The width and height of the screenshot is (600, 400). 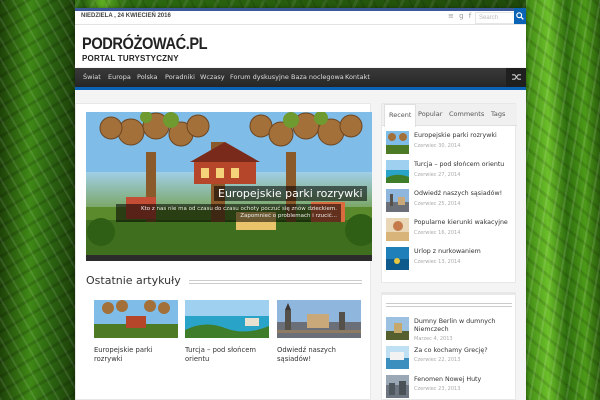 I want to click on post-title: Europejskie parki rozrywki, so click(x=455, y=135).